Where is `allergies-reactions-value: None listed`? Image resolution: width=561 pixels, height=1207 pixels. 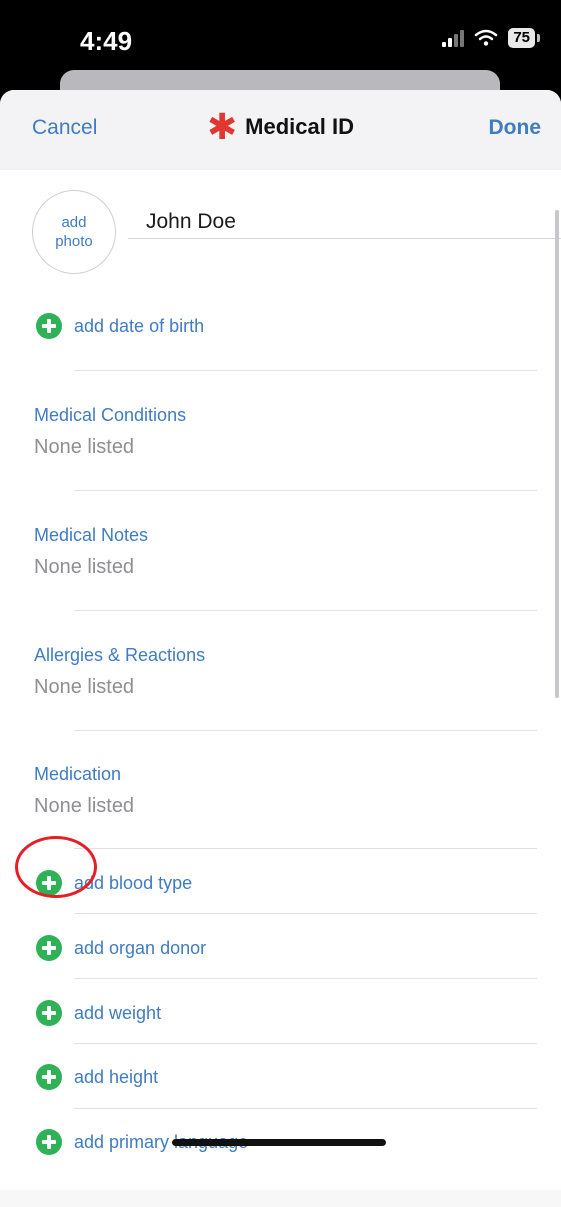 allergies-reactions-value: None listed is located at coordinates (84, 687).